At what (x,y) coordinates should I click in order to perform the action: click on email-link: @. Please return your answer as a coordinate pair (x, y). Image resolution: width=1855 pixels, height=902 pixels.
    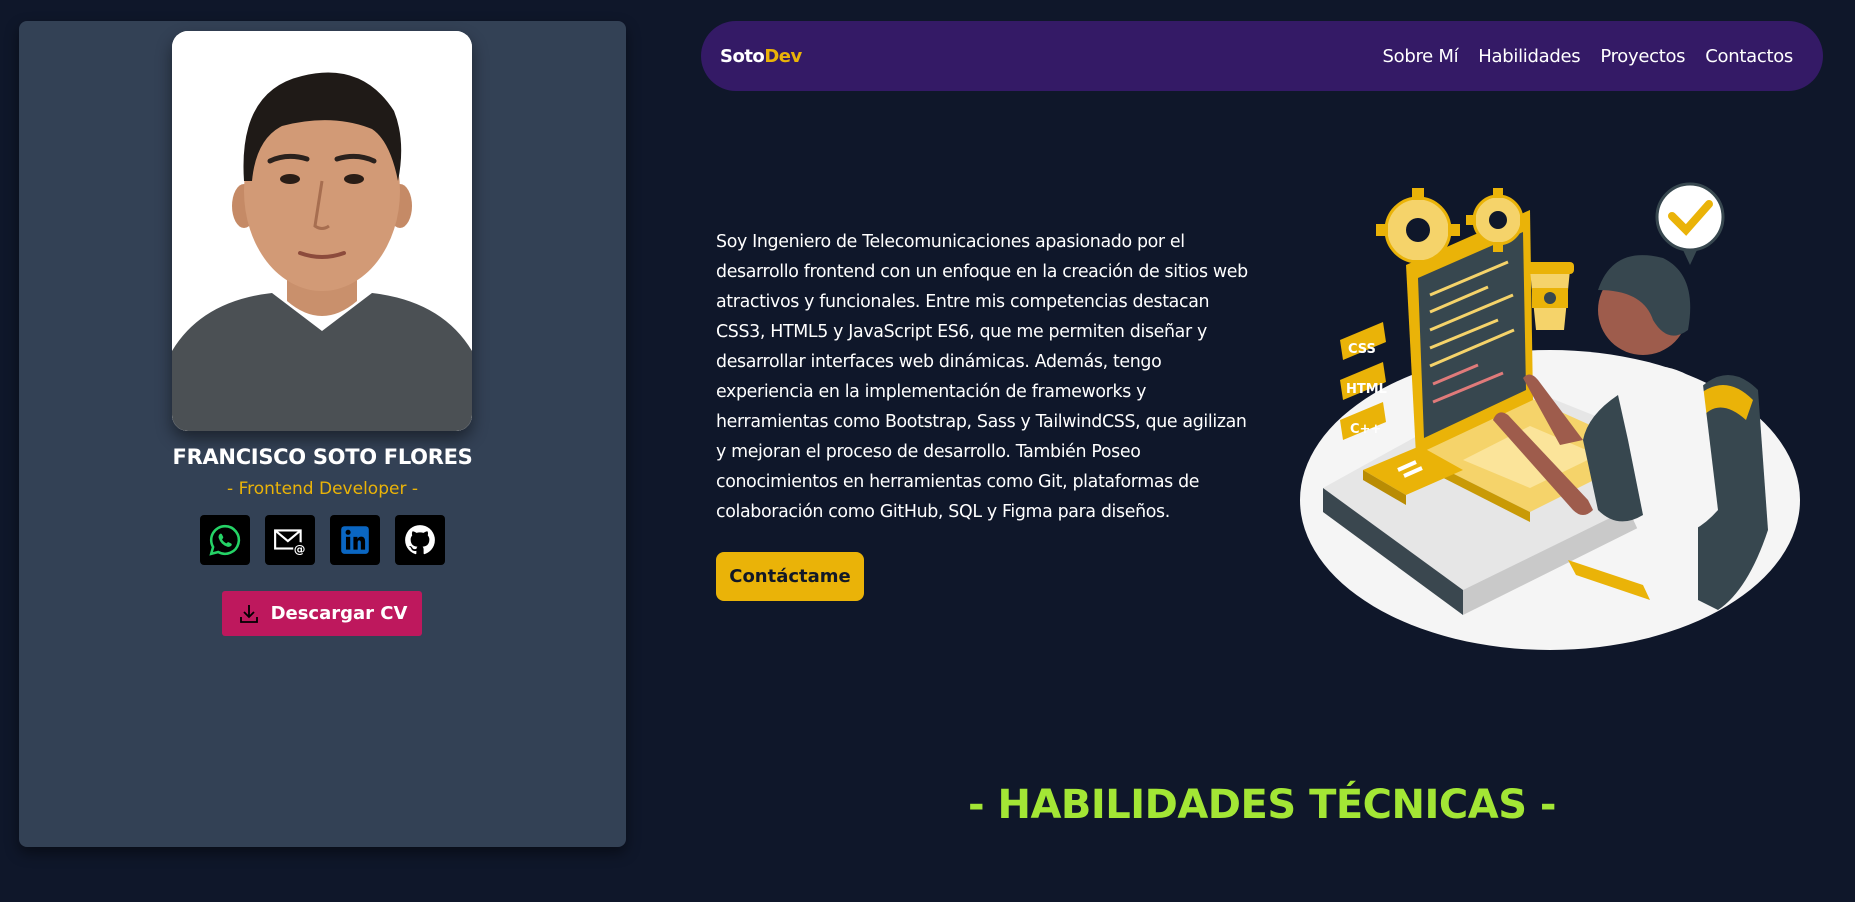
    Looking at the image, I should click on (290, 540).